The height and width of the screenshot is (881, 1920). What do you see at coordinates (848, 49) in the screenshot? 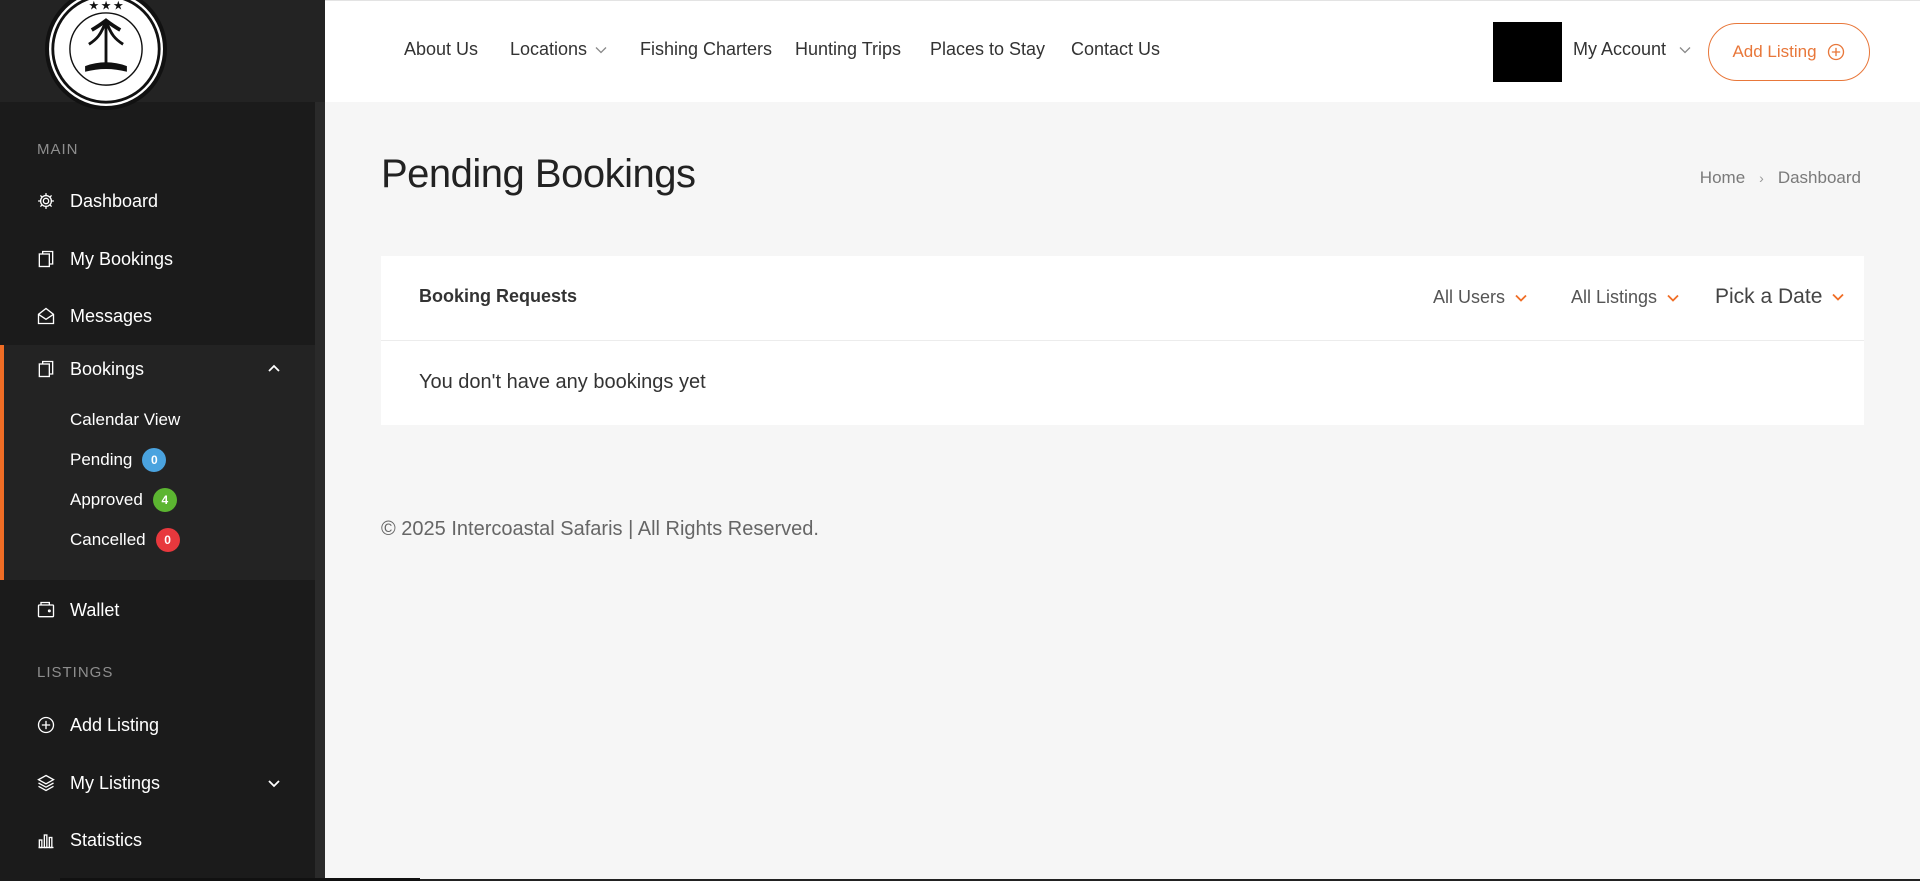
I see `nav-hunting-trips: Hunting Trips` at bounding box center [848, 49].